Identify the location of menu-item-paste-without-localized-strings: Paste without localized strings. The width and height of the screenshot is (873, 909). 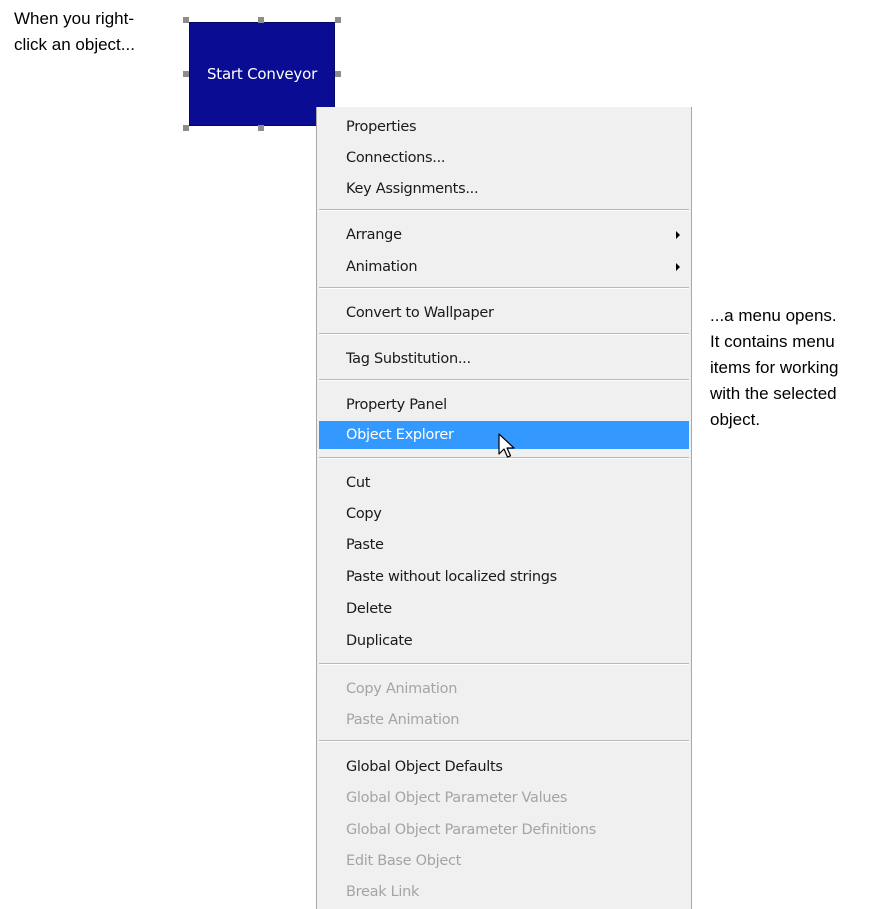
(504, 577).